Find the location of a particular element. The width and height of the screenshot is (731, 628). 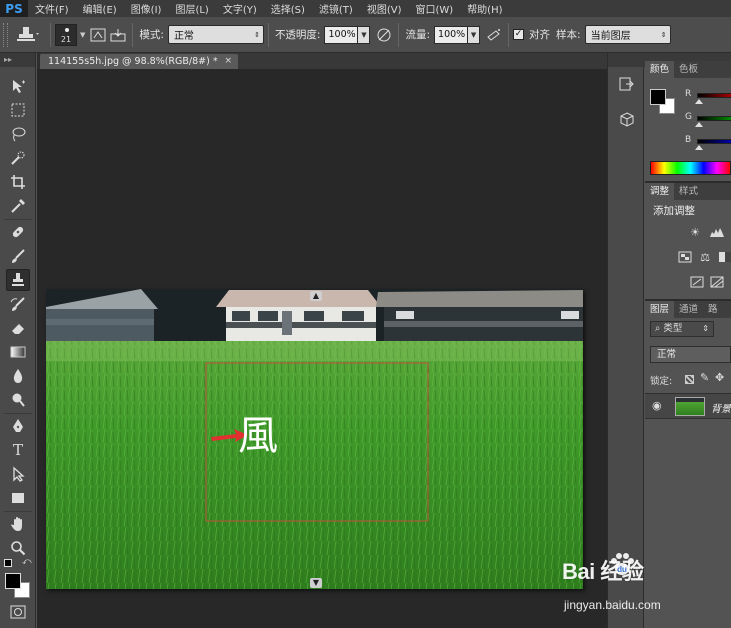

blend-mode-dropdown: 正常 is located at coordinates (690, 354).